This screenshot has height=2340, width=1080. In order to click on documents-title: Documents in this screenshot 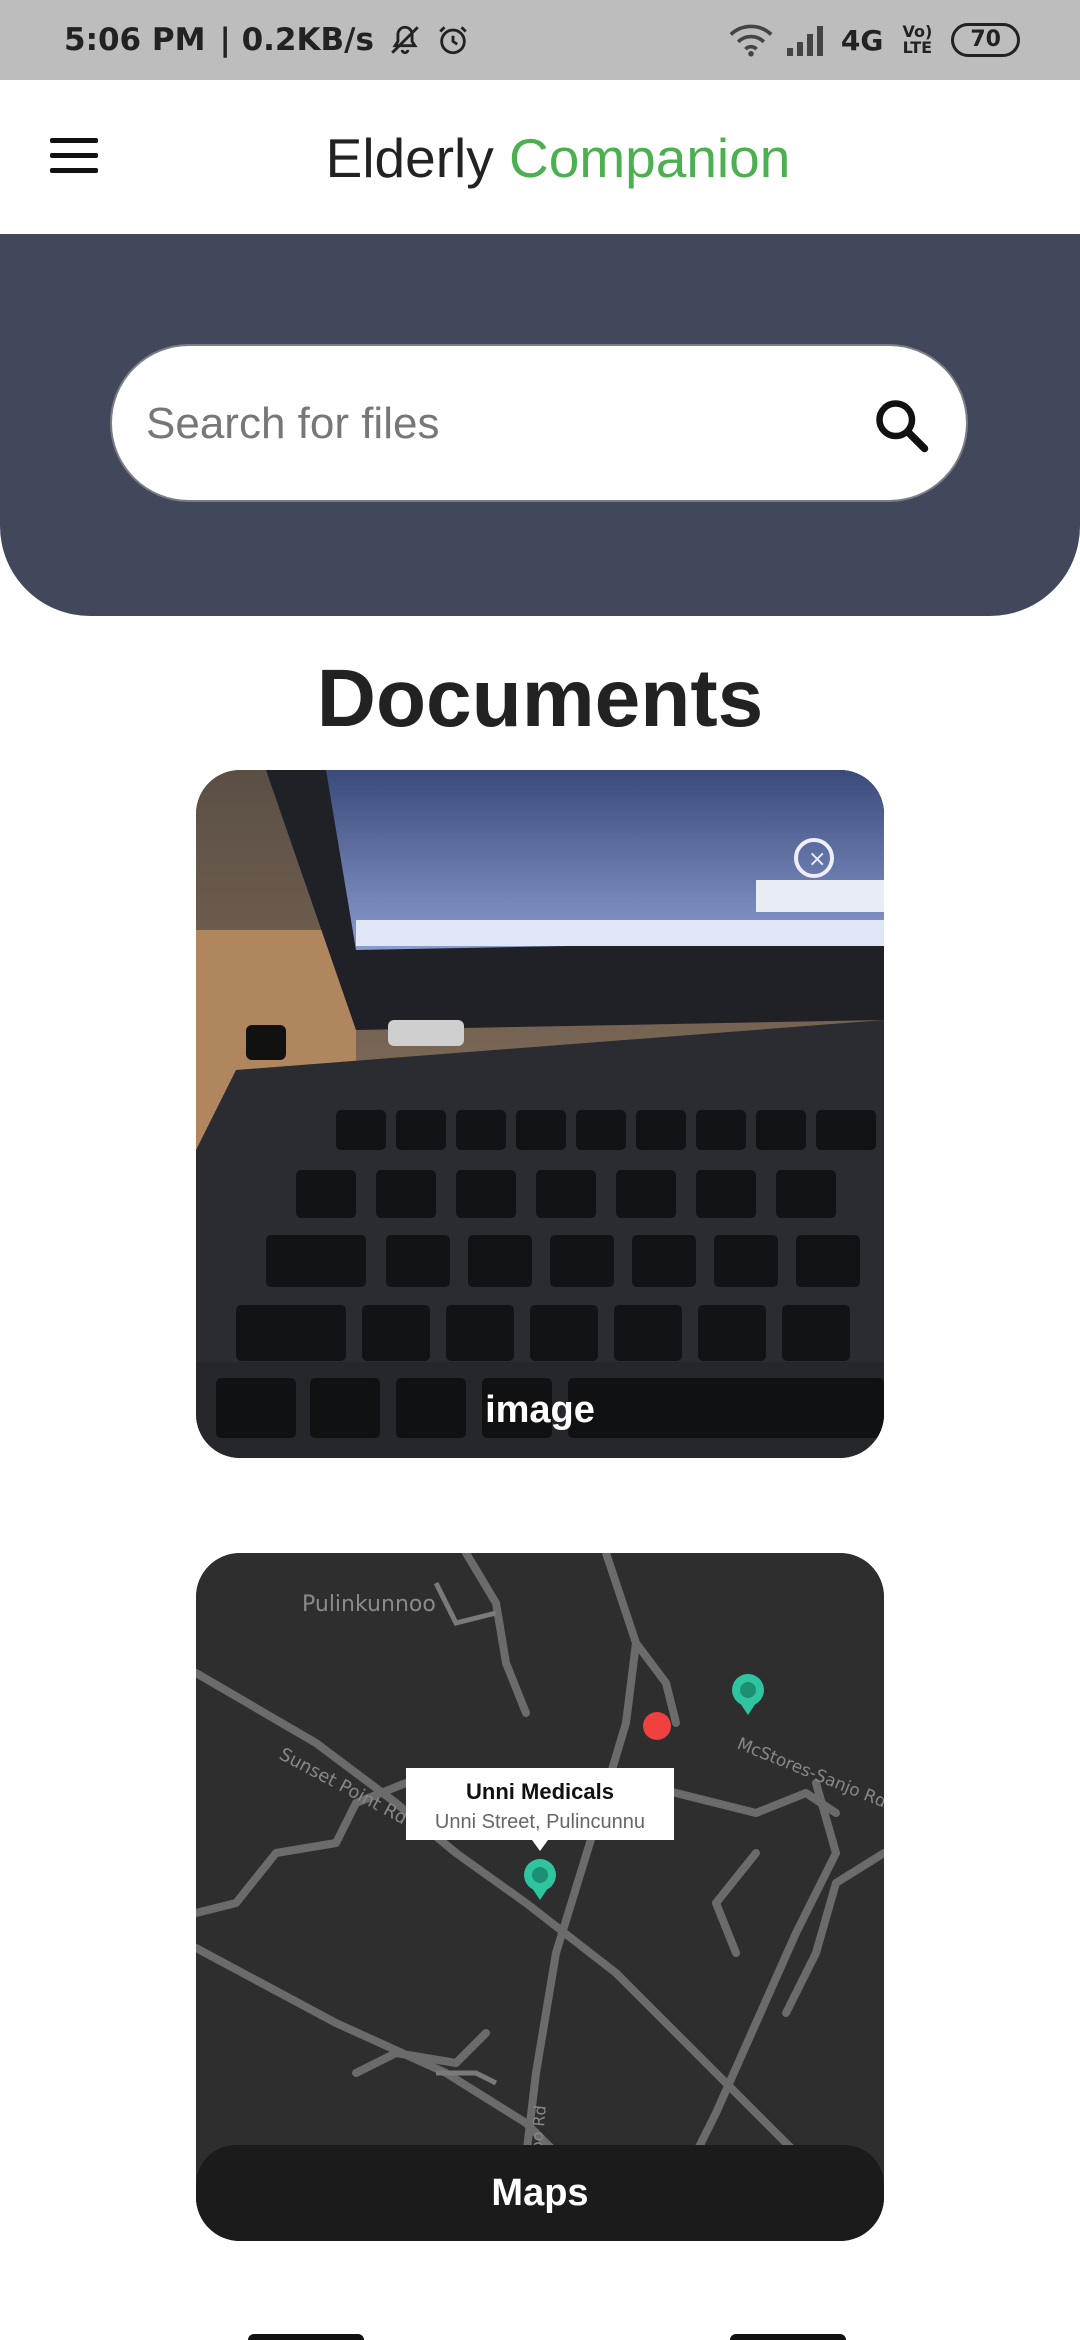, I will do `click(540, 698)`.